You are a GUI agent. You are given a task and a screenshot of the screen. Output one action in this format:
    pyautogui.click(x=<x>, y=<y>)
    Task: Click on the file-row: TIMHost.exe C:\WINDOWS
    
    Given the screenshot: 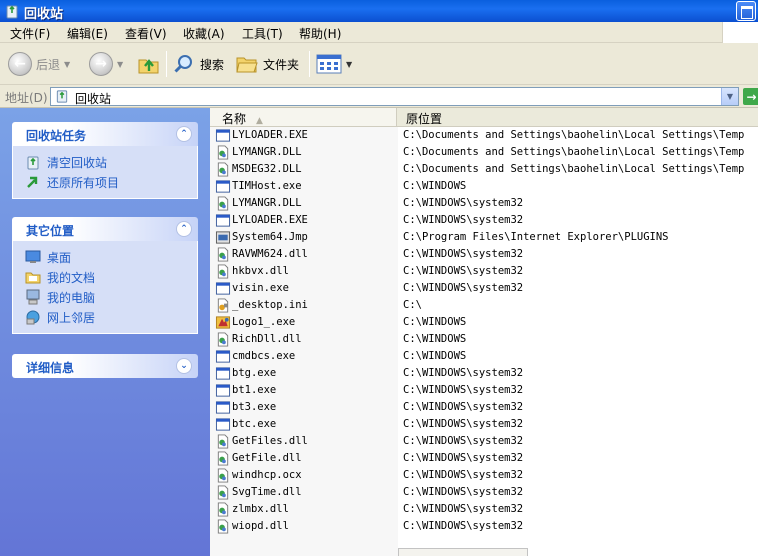 What is the action you would take?
    pyautogui.click(x=484, y=186)
    